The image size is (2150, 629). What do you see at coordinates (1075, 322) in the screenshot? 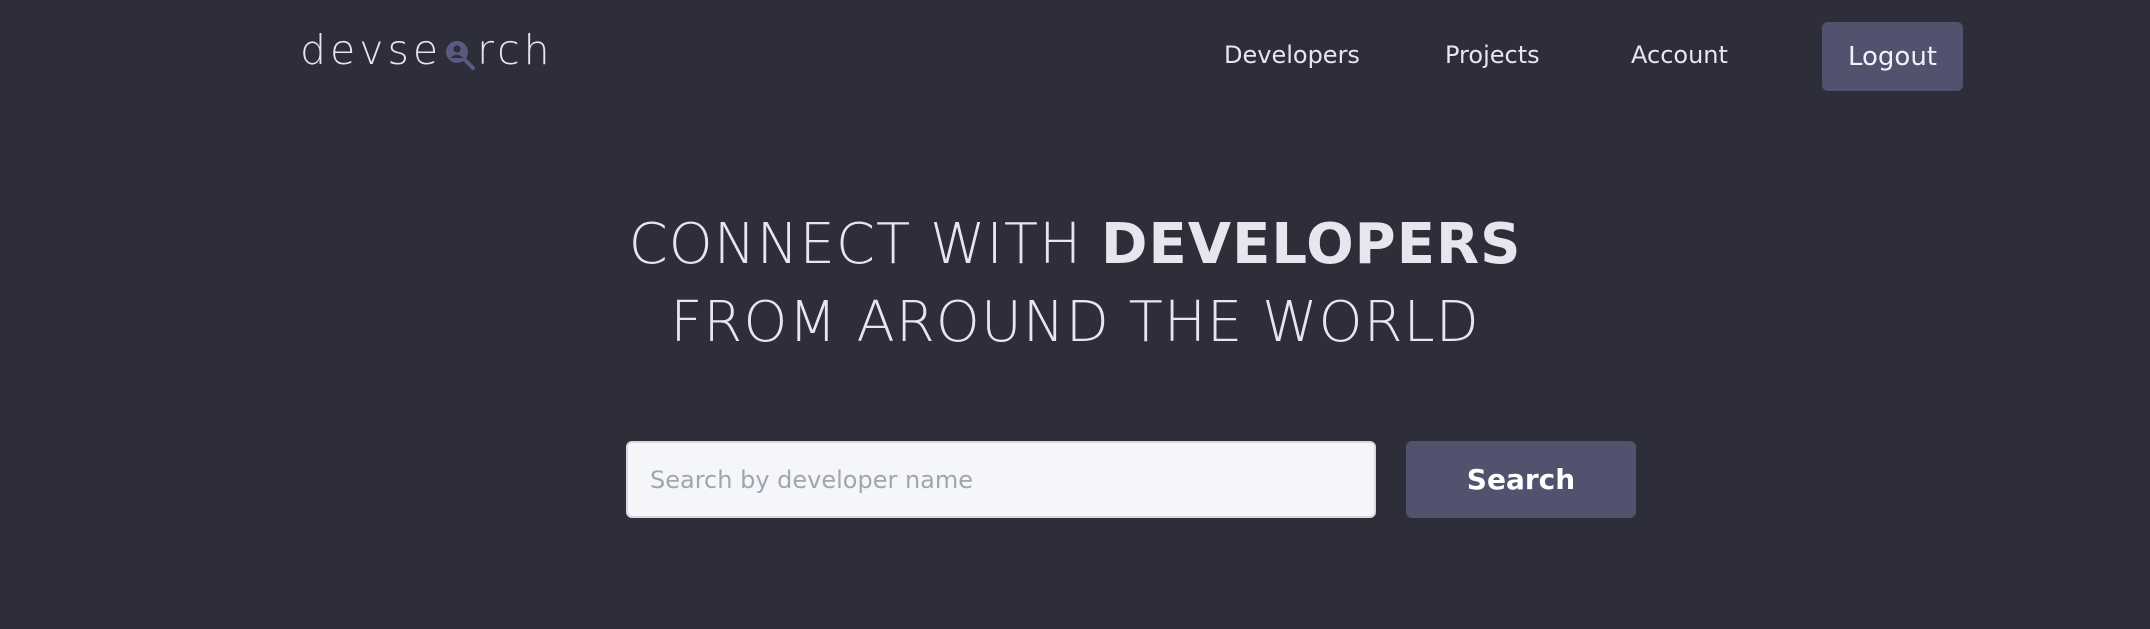
I see `hero-line-2: FROM AROUND THE WORLD` at bounding box center [1075, 322].